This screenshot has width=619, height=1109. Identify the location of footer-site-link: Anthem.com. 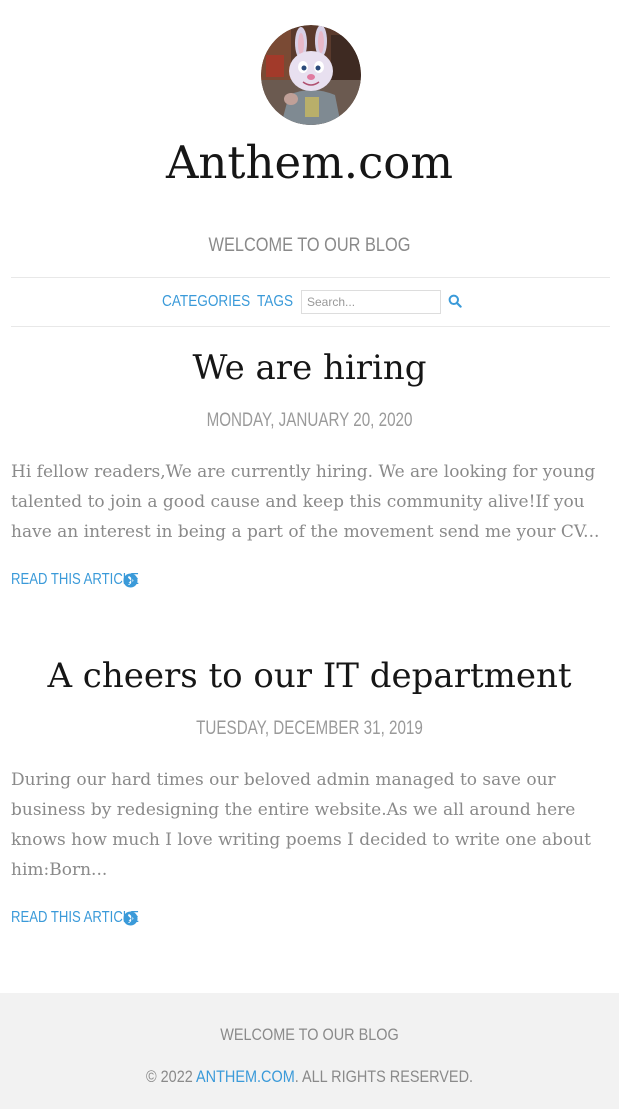
(245, 1076).